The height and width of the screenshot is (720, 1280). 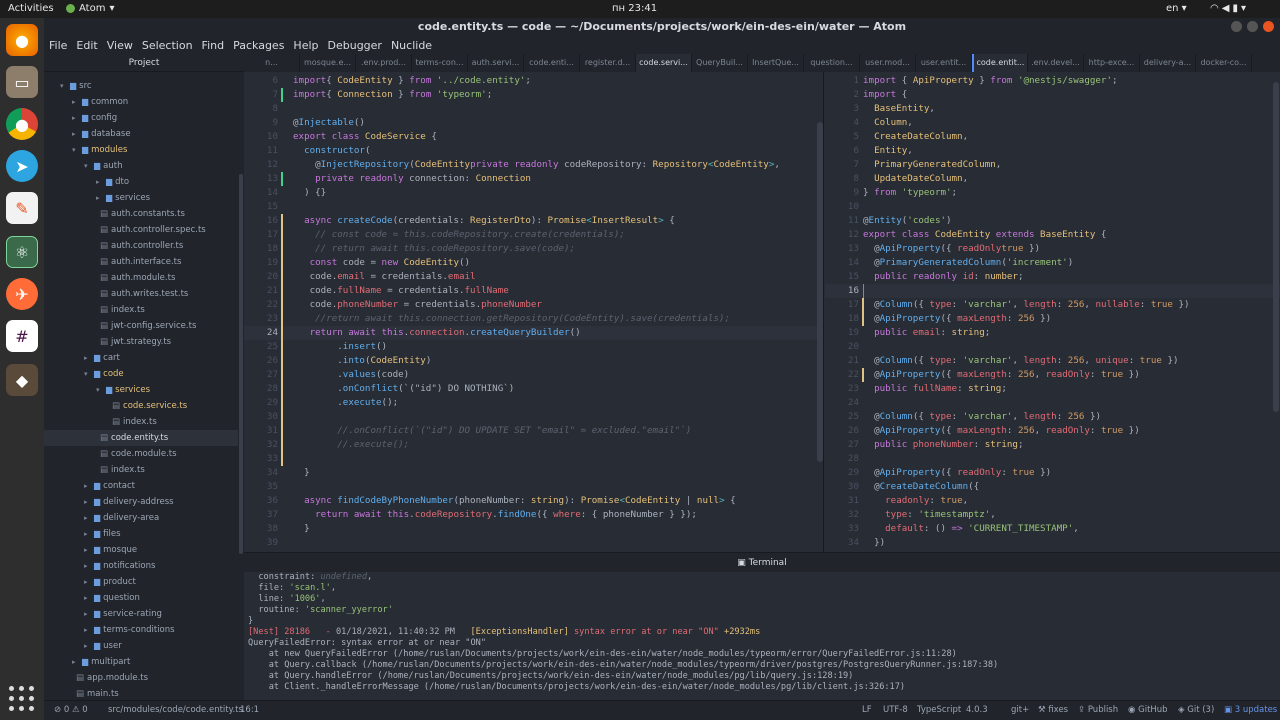 What do you see at coordinates (241, 364) in the screenshot?
I see `tree-scrollbar` at bounding box center [241, 364].